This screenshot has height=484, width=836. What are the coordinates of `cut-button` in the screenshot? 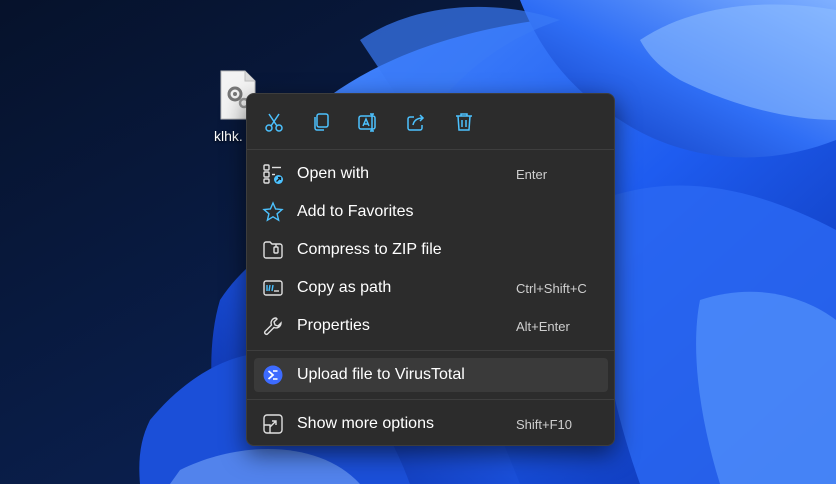 It's located at (274, 122).